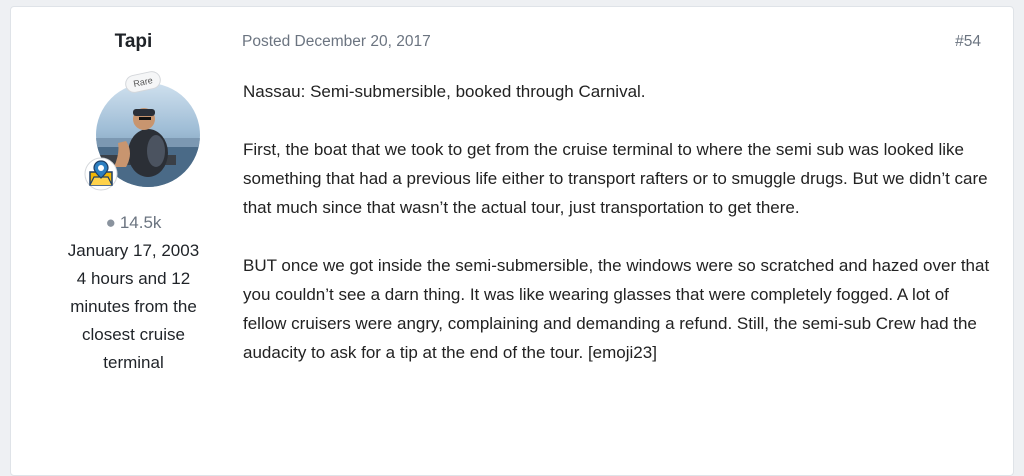 Image resolution: width=1024 pixels, height=476 pixels. I want to click on avatar-container: Rare, so click(146, 131).